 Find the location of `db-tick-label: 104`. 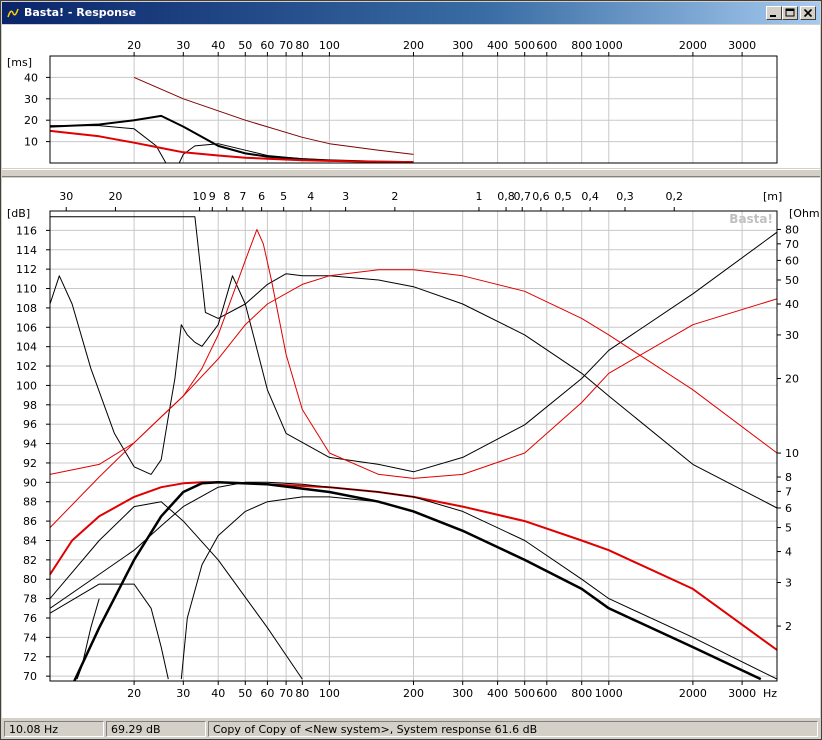

db-tick-label: 104 is located at coordinates (26, 347).